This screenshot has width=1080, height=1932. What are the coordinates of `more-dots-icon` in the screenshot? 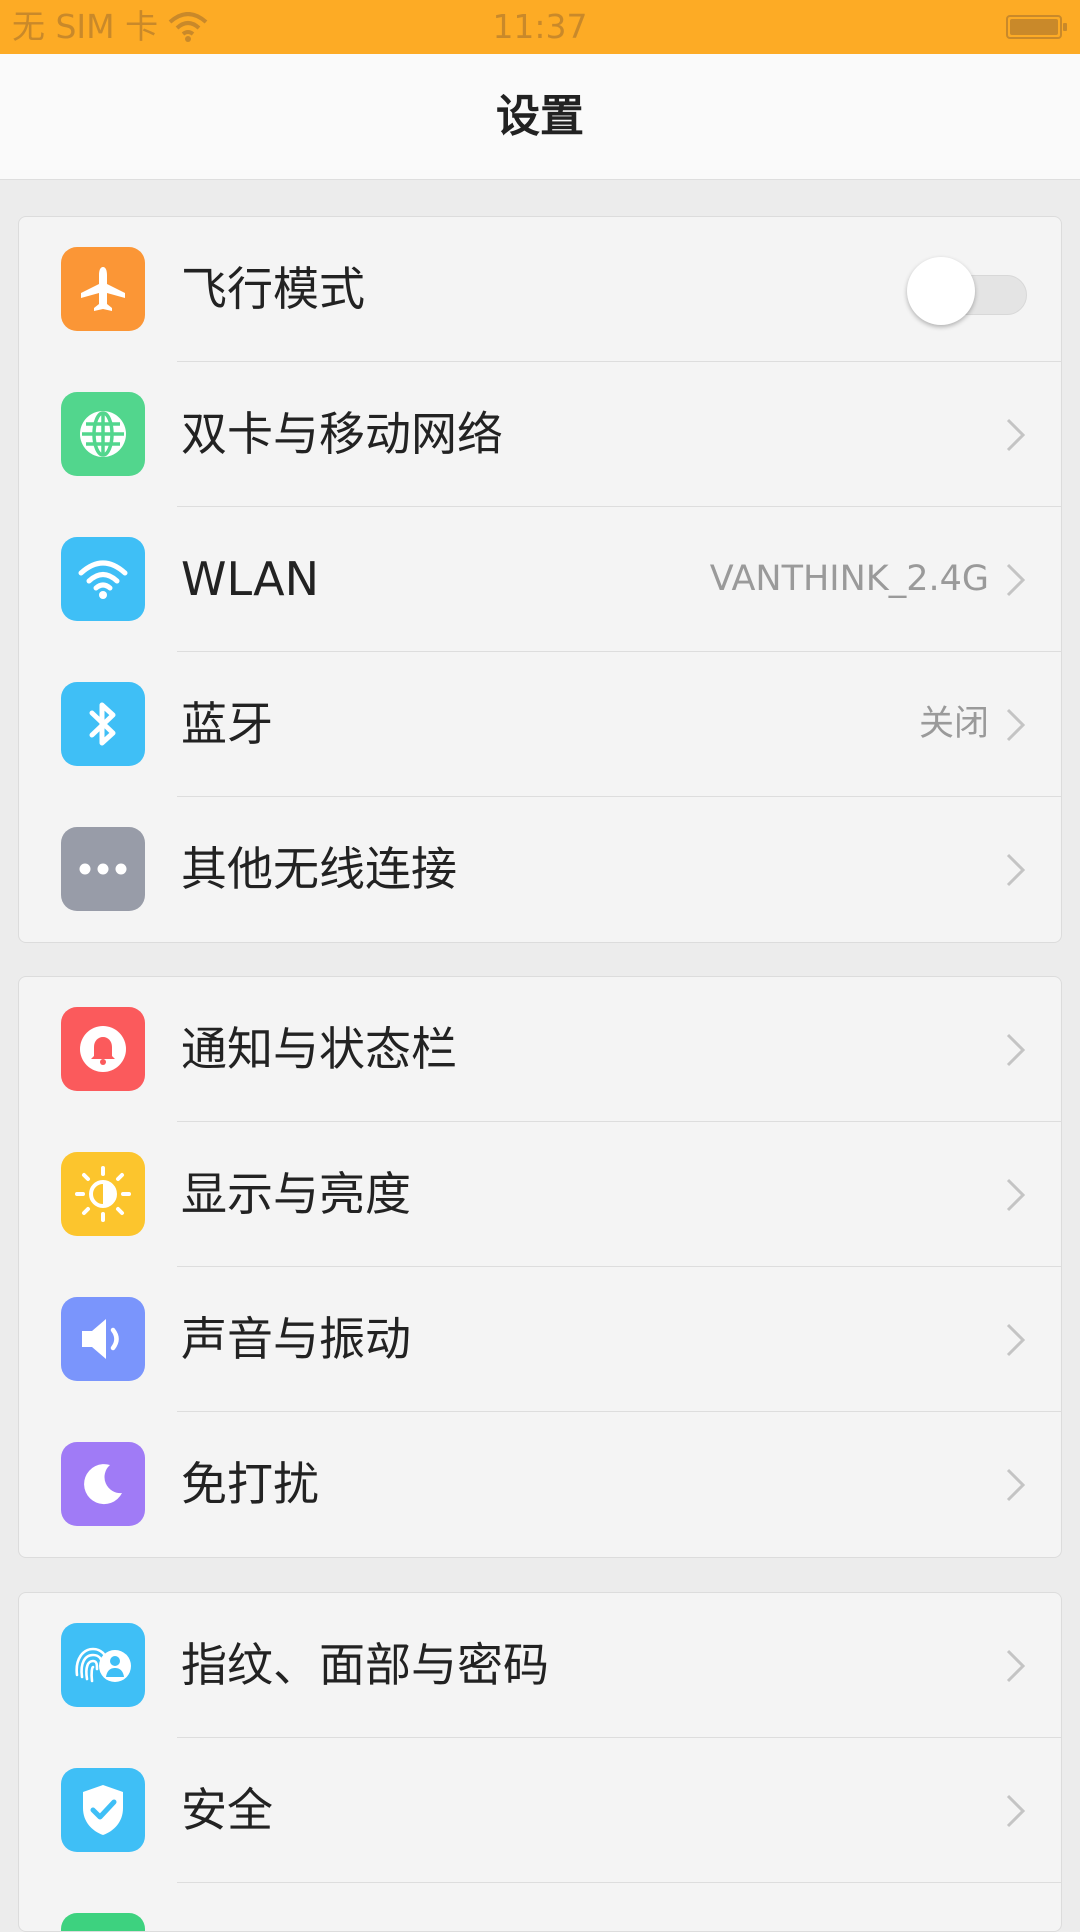 It's located at (103, 869).